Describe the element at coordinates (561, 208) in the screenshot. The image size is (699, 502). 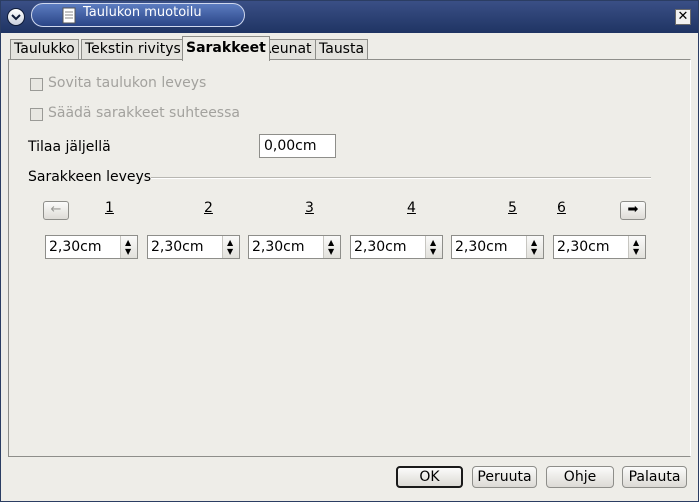
I see `column-number: 6` at that location.